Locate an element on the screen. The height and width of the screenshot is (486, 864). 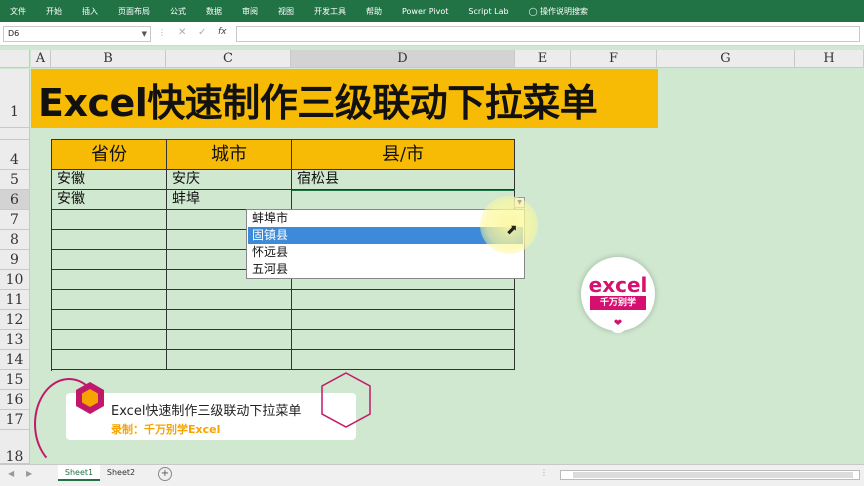
sheet-tab-sheet1: Sheet1 is located at coordinates (79, 473).